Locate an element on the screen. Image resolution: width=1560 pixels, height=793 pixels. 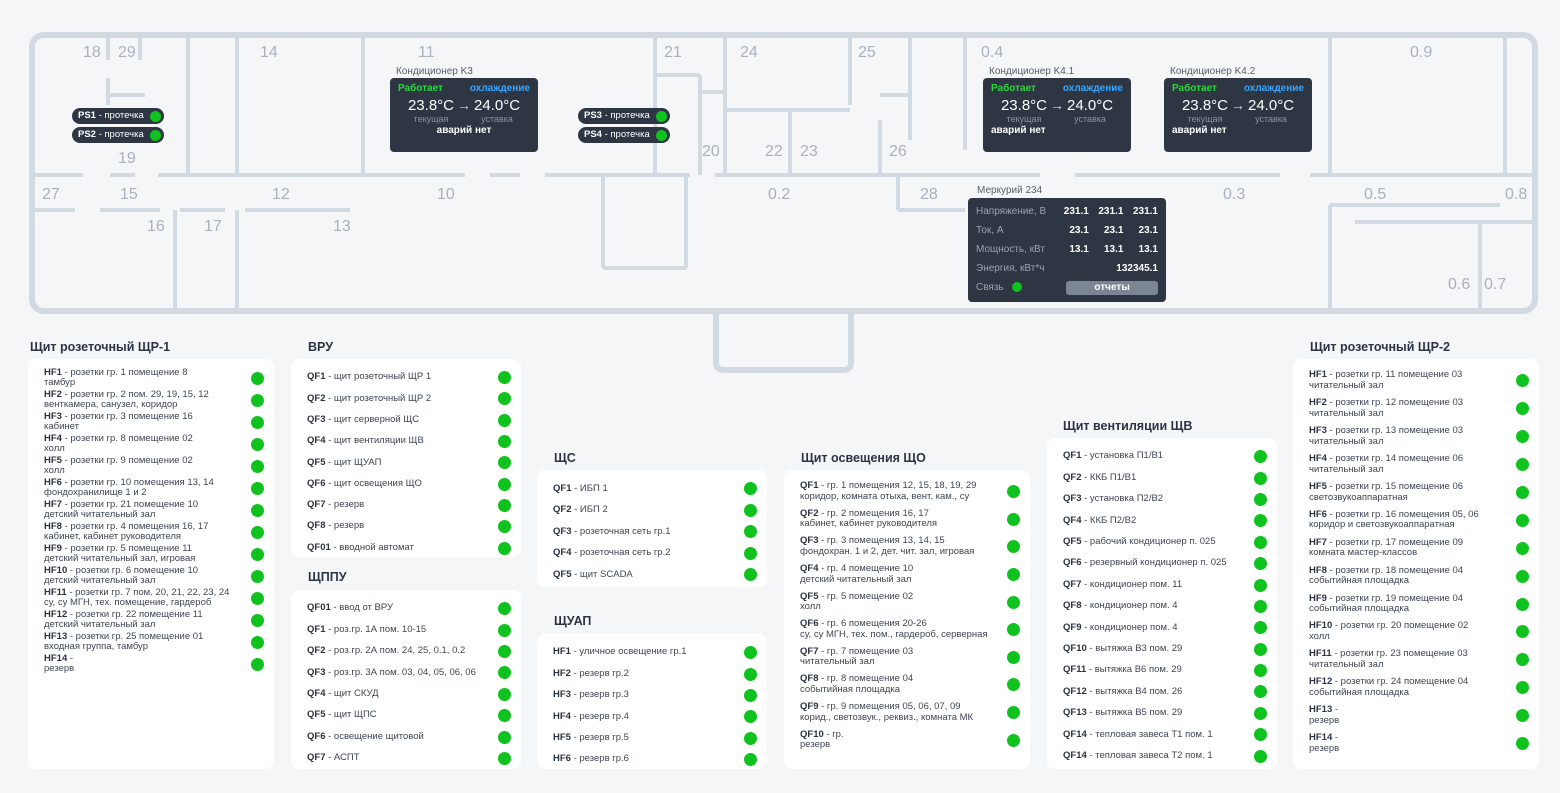
breaker-row-qf5: QF5 - щит ЩУАП is located at coordinates (409, 462).